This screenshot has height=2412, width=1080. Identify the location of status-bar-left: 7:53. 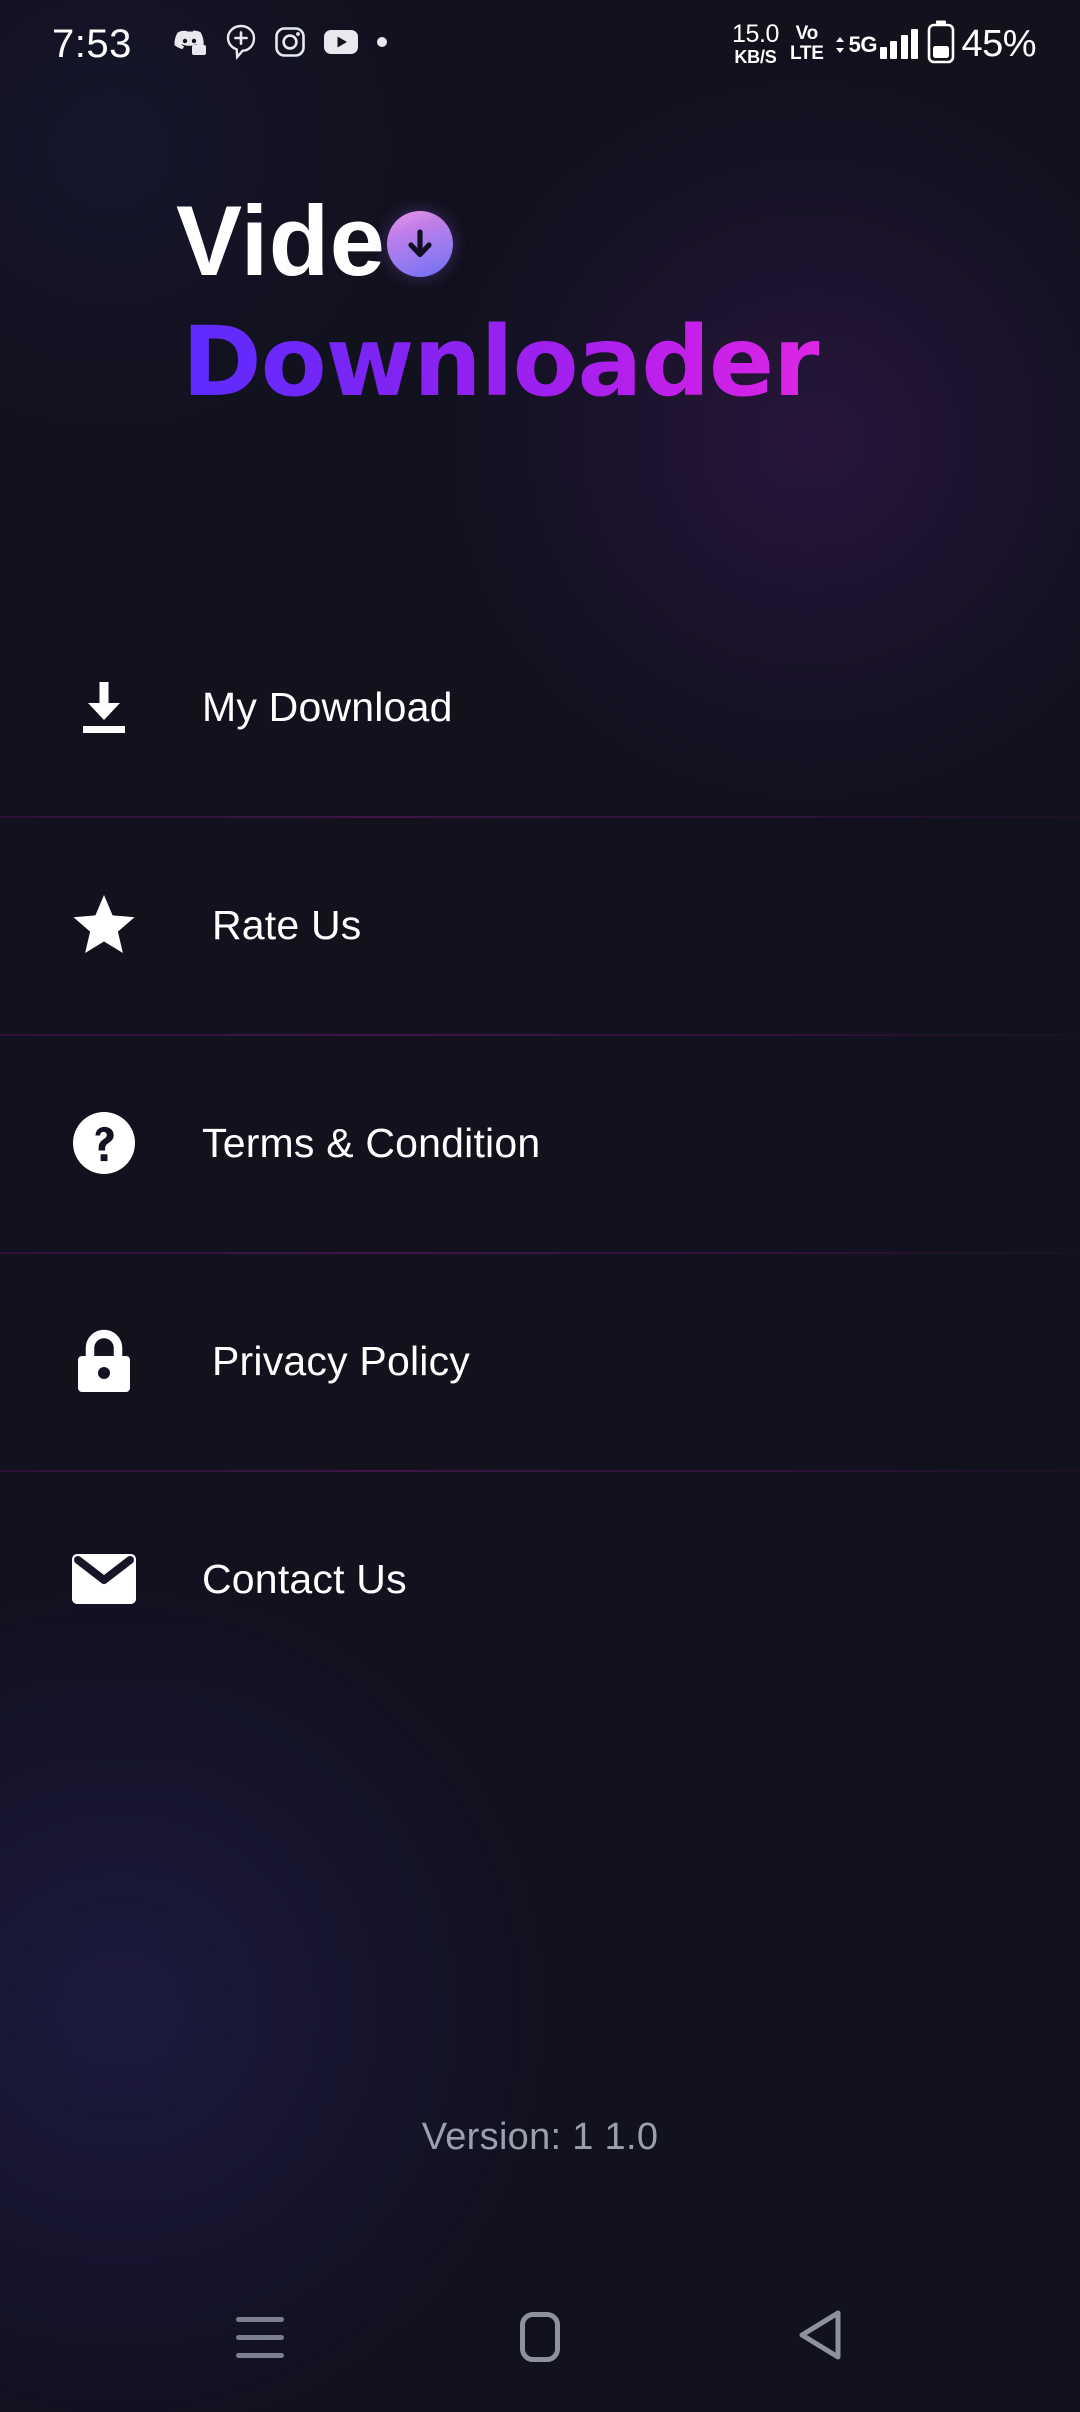
(220, 44).